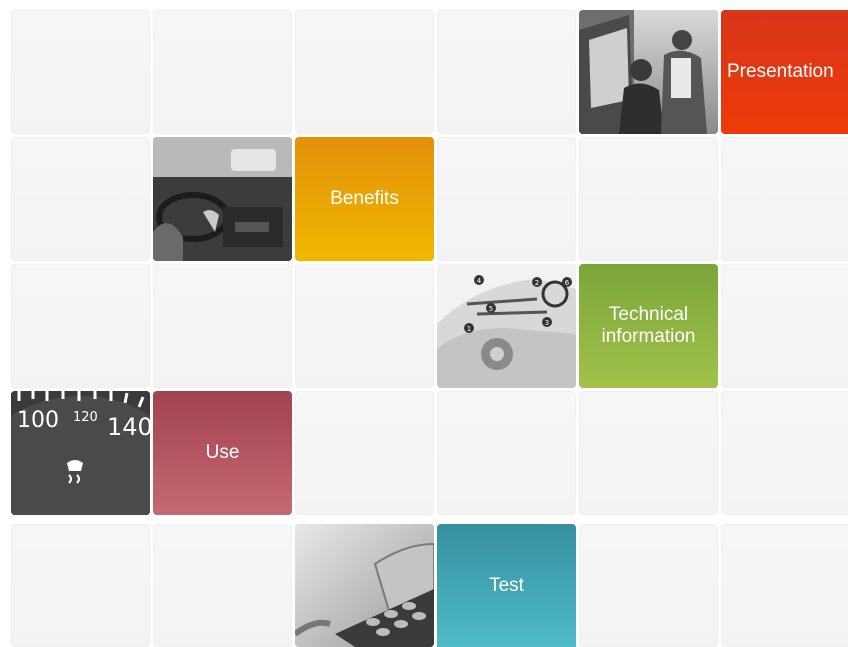 The height and width of the screenshot is (647, 848). I want to click on benefits-button: Benefits, so click(364, 199).